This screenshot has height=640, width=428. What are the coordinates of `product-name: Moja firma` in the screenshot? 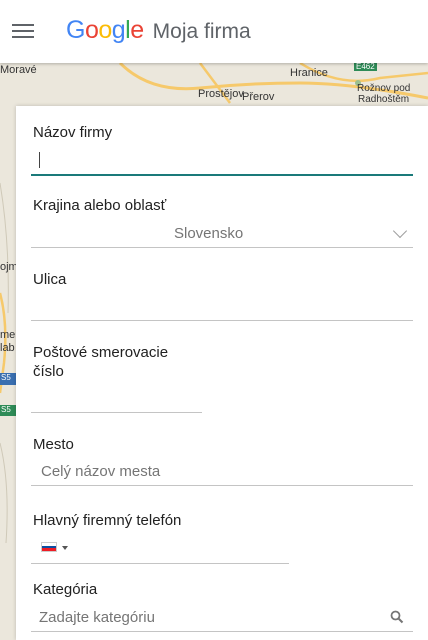 It's located at (201, 31).